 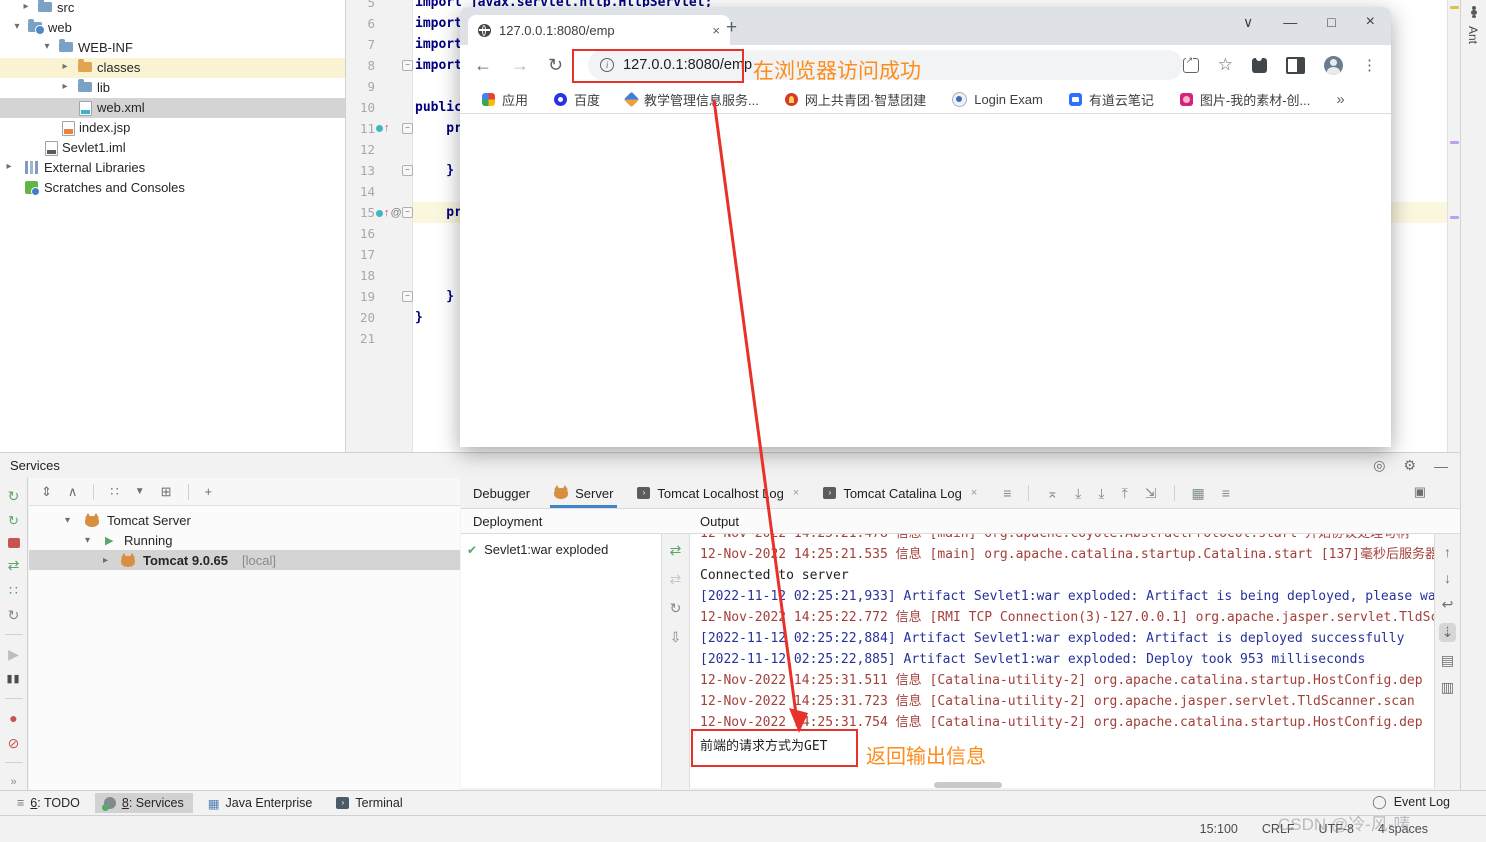 I want to click on target-icon: ◎, so click(x=1379, y=465).